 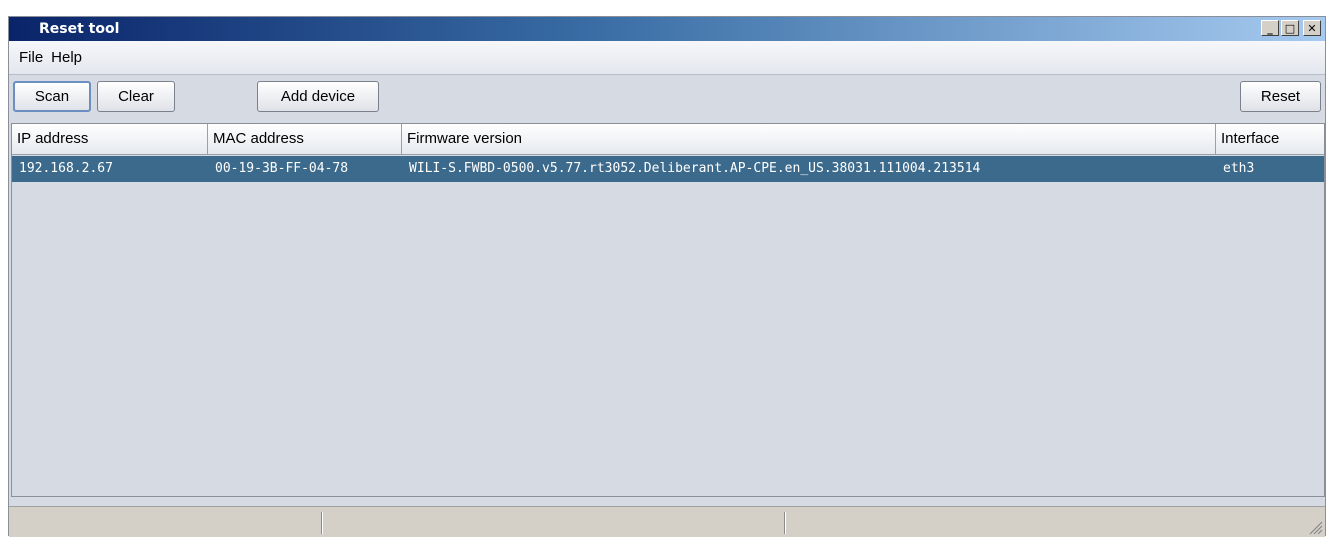 I want to click on resize-grip-icon, so click(x=1315, y=527).